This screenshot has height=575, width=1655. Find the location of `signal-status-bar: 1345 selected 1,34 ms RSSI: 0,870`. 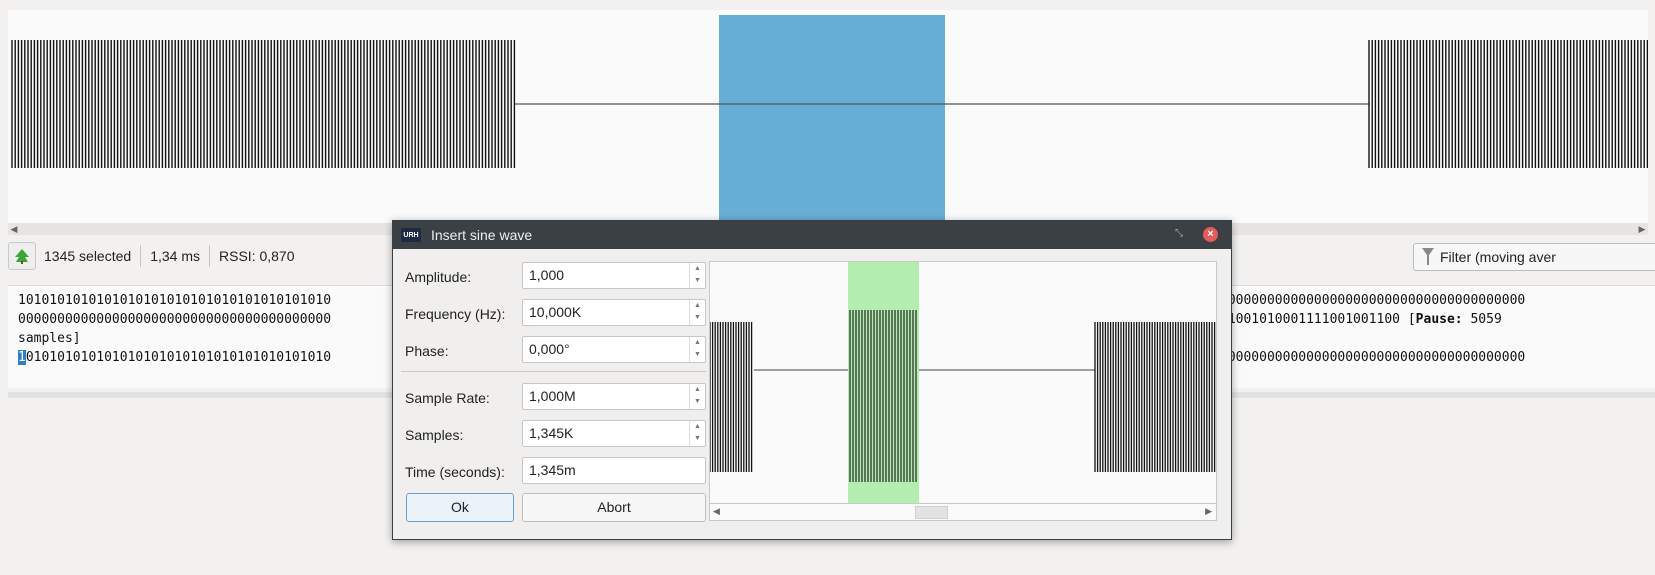

signal-status-bar: 1345 selected 1,34 ms RSSI: 0,870 is located at coordinates (151, 256).